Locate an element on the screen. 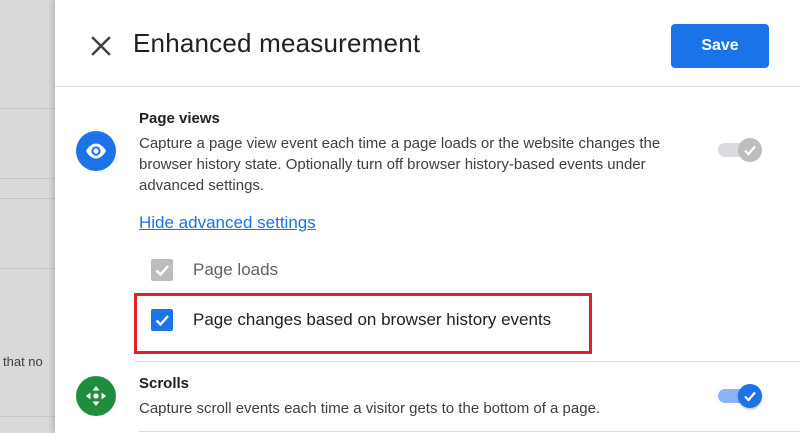  scrolls-toggle is located at coordinates (740, 396).